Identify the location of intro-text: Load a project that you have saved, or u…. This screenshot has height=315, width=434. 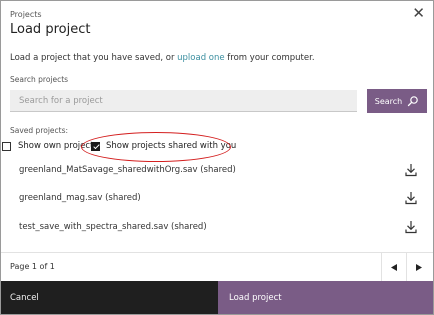
(162, 58).